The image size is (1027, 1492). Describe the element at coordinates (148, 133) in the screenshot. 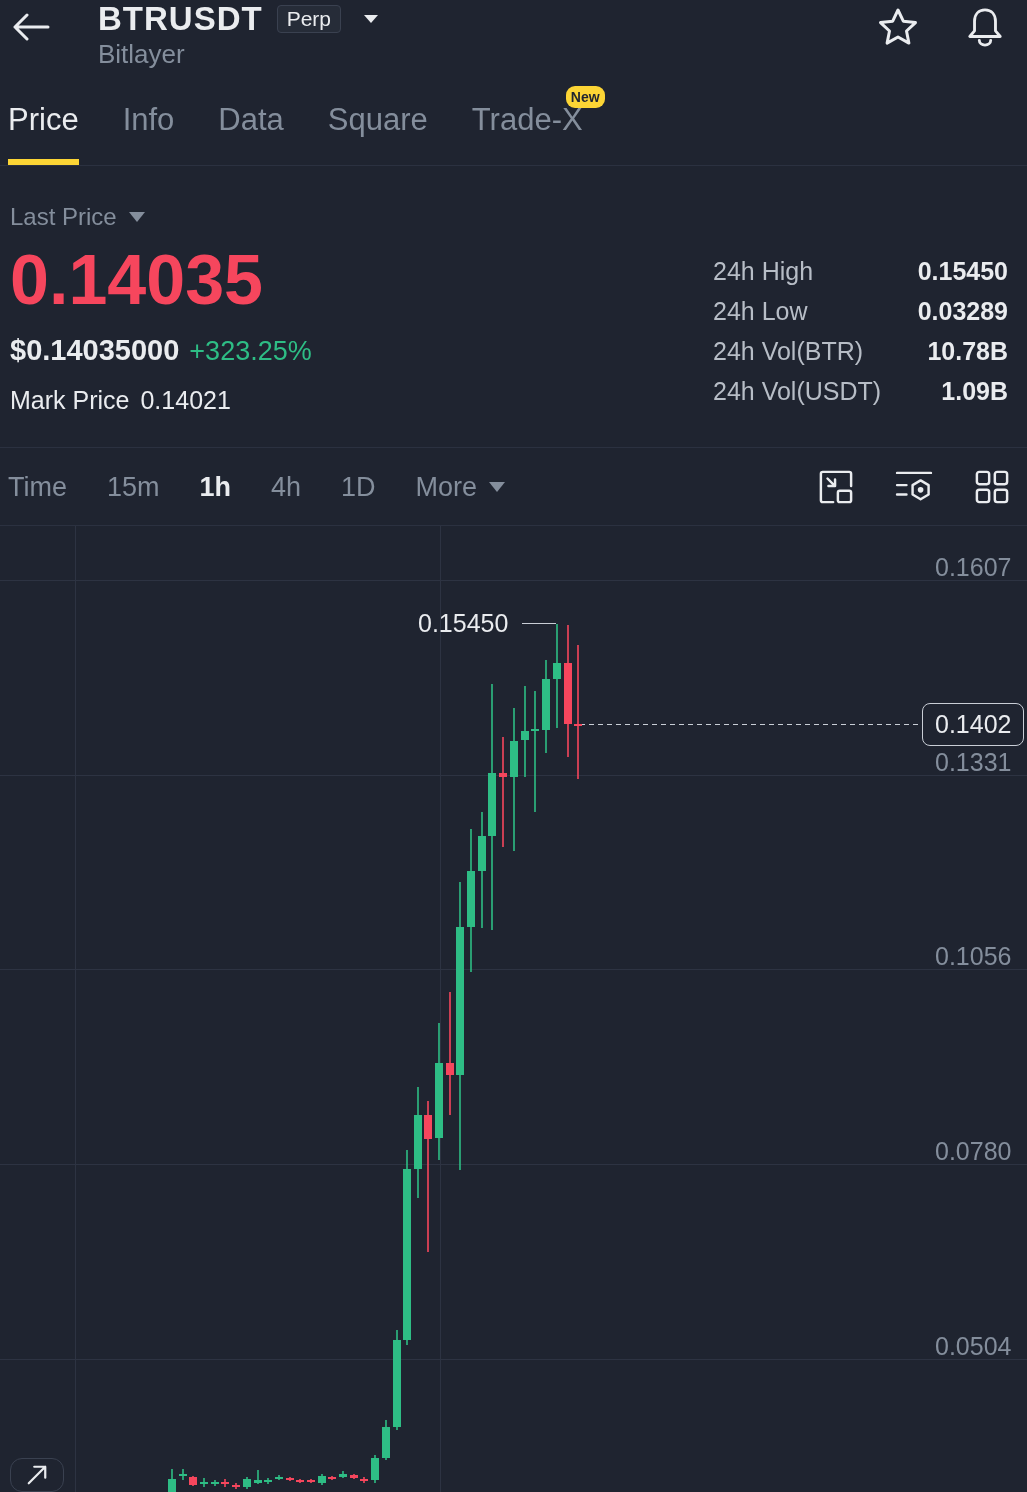

I see `tab: Info` at that location.